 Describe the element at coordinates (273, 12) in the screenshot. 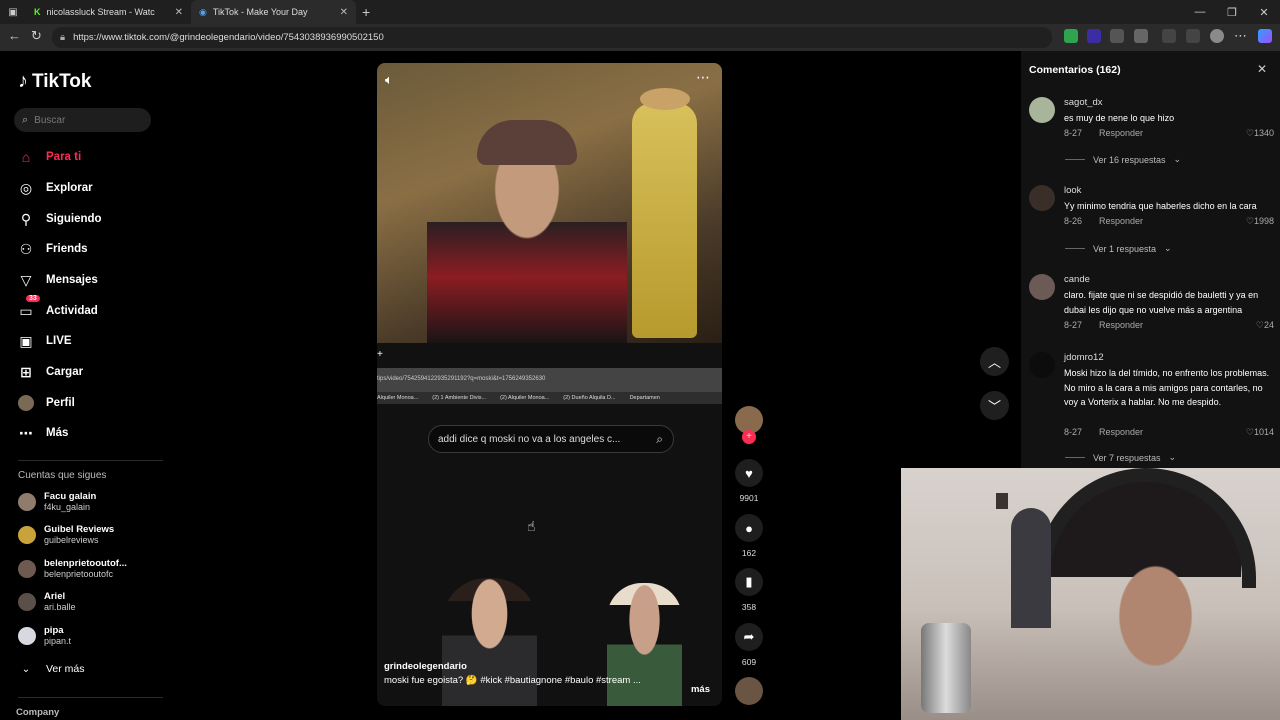

I see `tab-tiktok: ◉ TikTok - Make Your Day ✕` at that location.